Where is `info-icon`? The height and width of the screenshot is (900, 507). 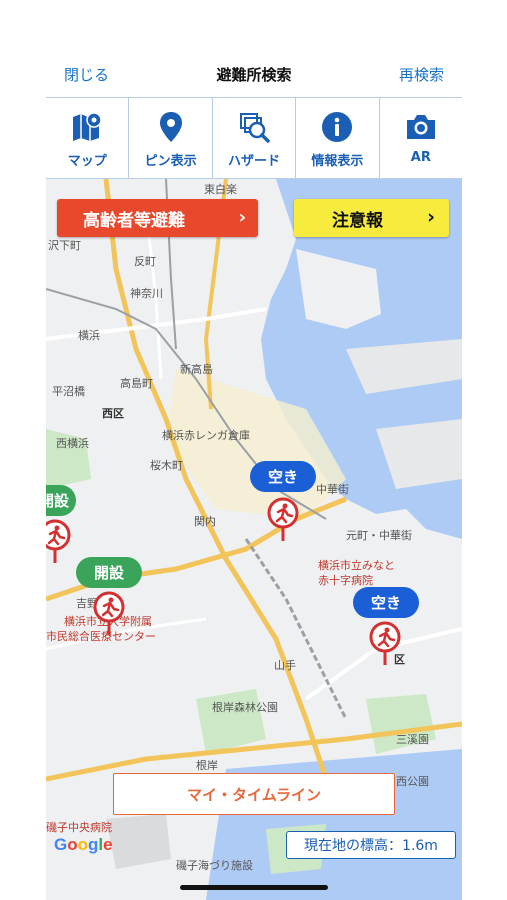
info-icon is located at coordinates (337, 127).